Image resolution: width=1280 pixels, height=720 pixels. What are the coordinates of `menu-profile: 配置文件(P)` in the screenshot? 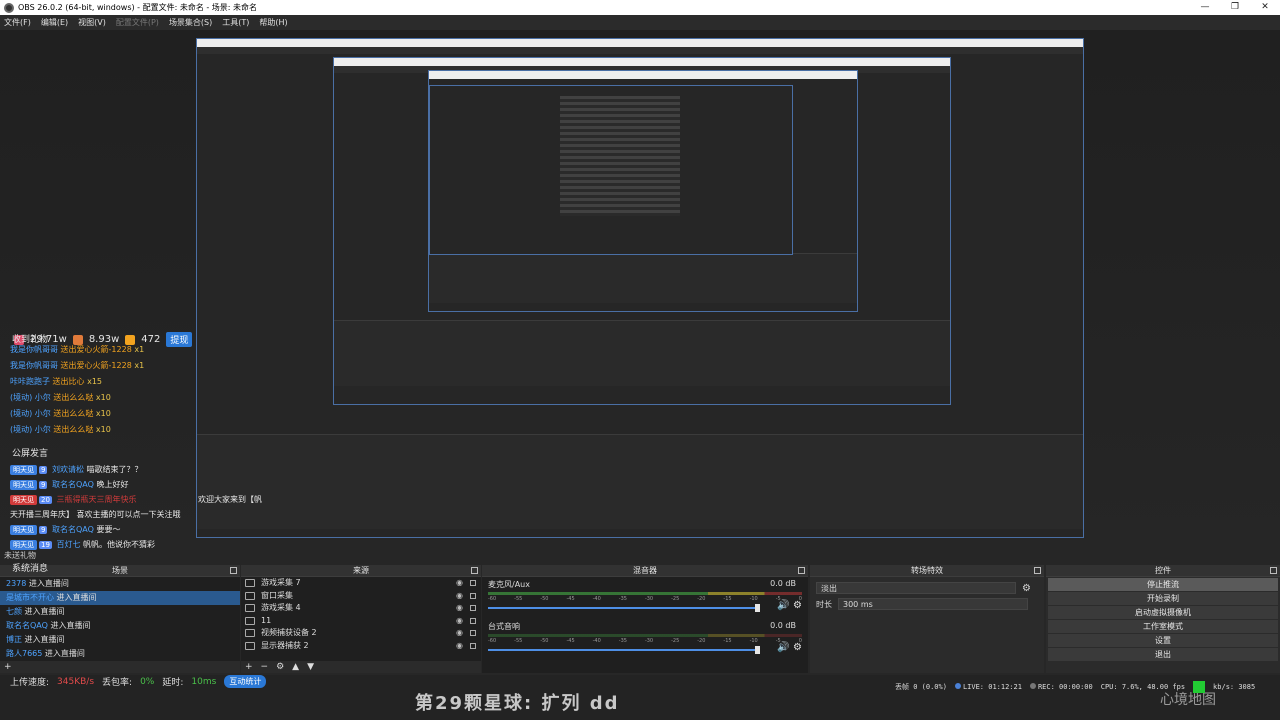 It's located at (137, 22).